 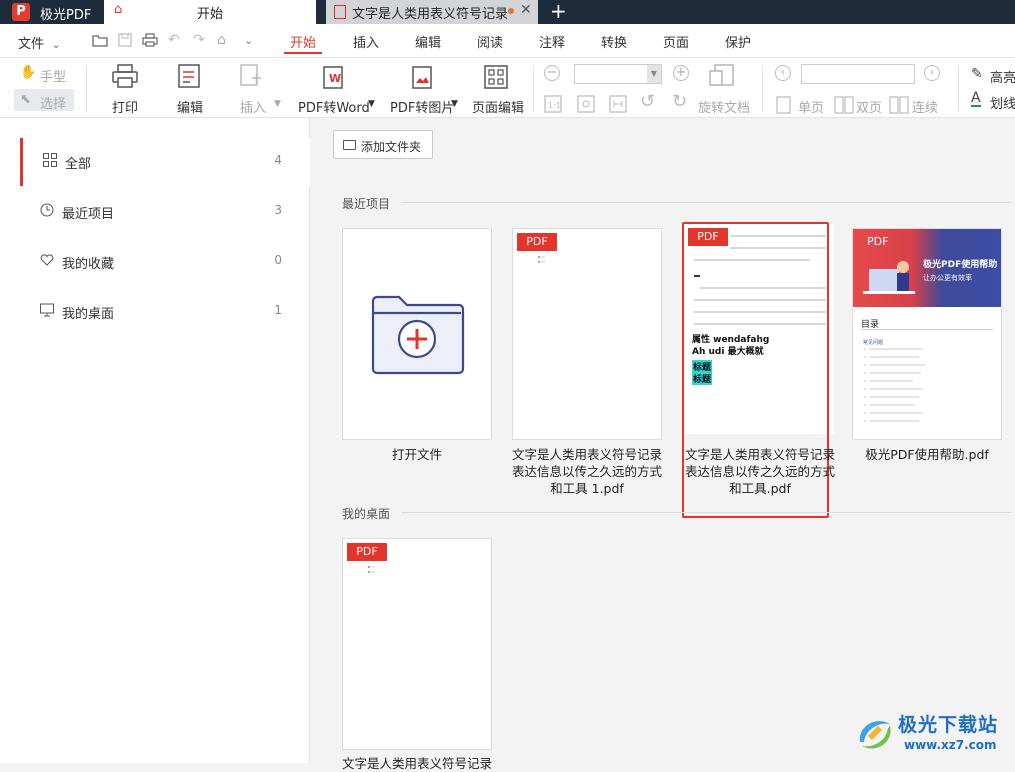 What do you see at coordinates (498, 106) in the screenshot?
I see `page-edit-button: 页面编辑` at bounding box center [498, 106].